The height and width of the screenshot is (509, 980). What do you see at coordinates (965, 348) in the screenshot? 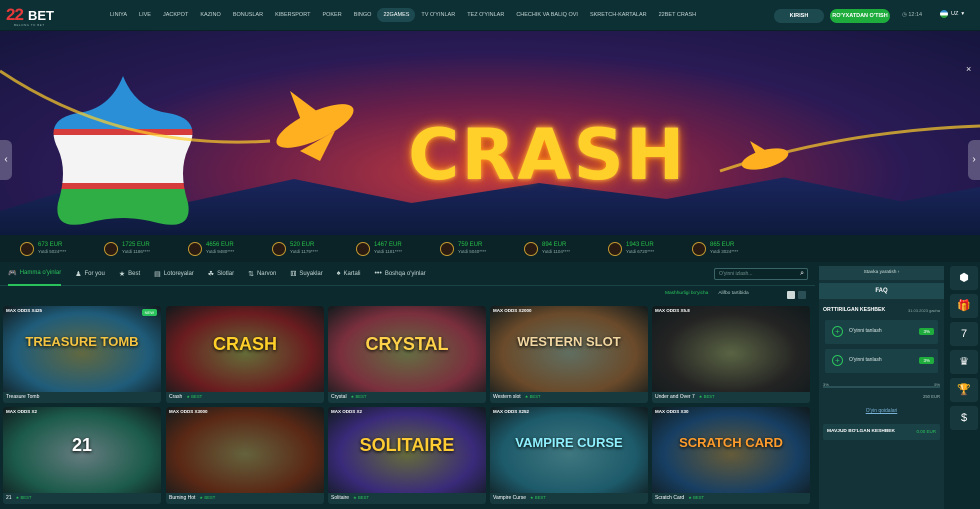
I see `side-toolbar: ⬢ 🎁 7 ♛ 🏆 $` at bounding box center [965, 348].